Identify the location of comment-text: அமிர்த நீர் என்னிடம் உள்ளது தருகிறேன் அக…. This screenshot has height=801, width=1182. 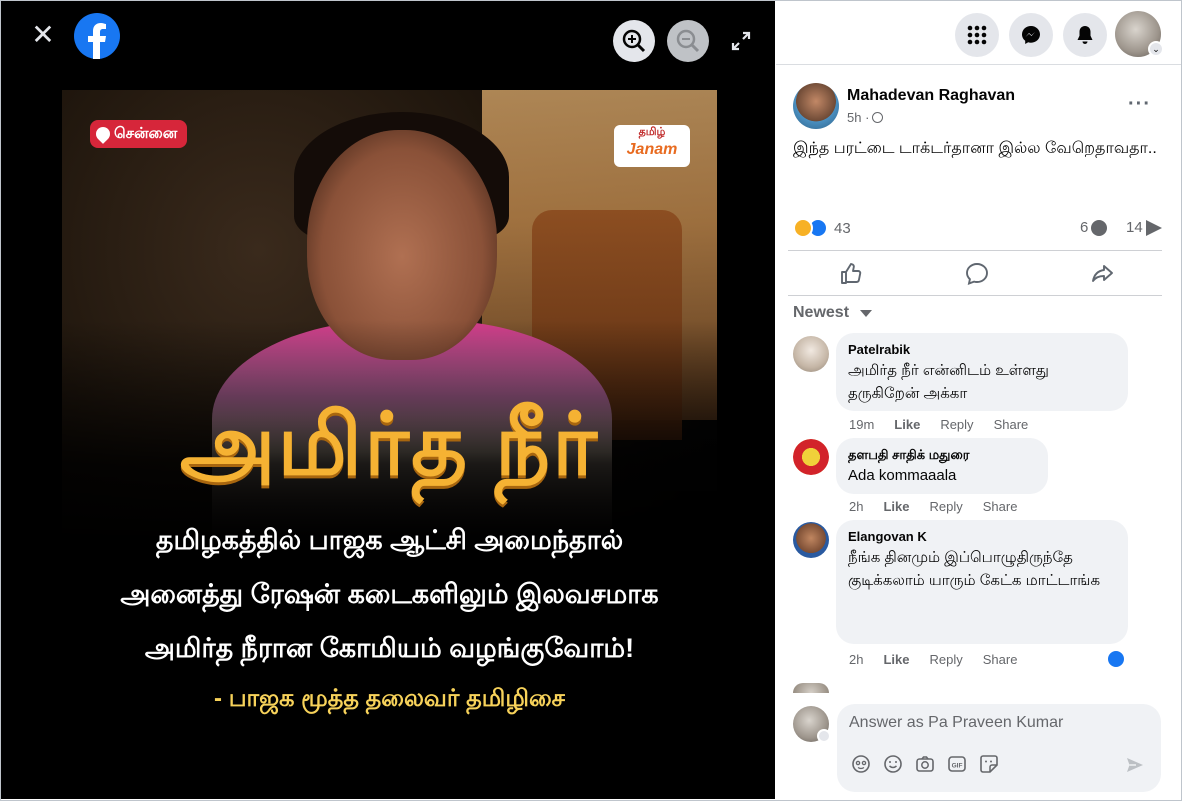
(948, 382).